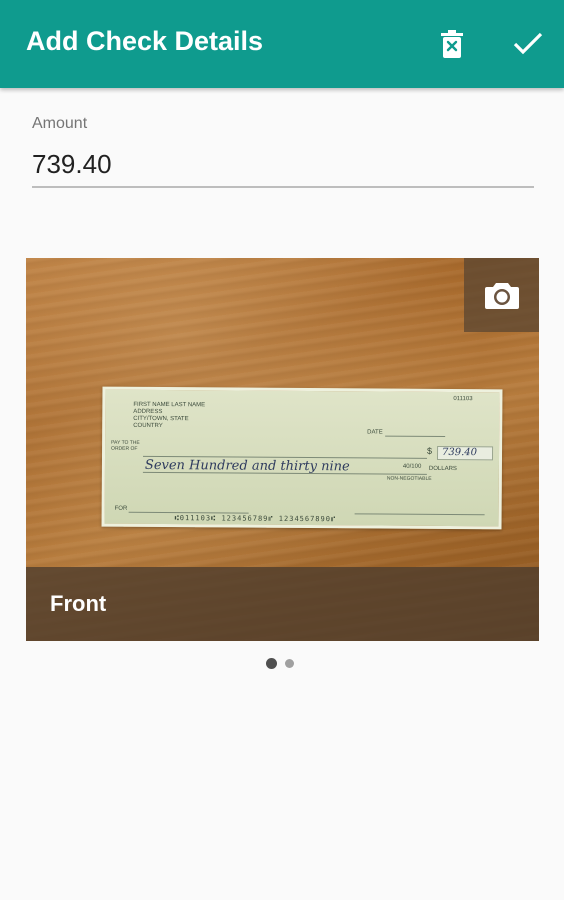  I want to click on camera-button, so click(501, 295).